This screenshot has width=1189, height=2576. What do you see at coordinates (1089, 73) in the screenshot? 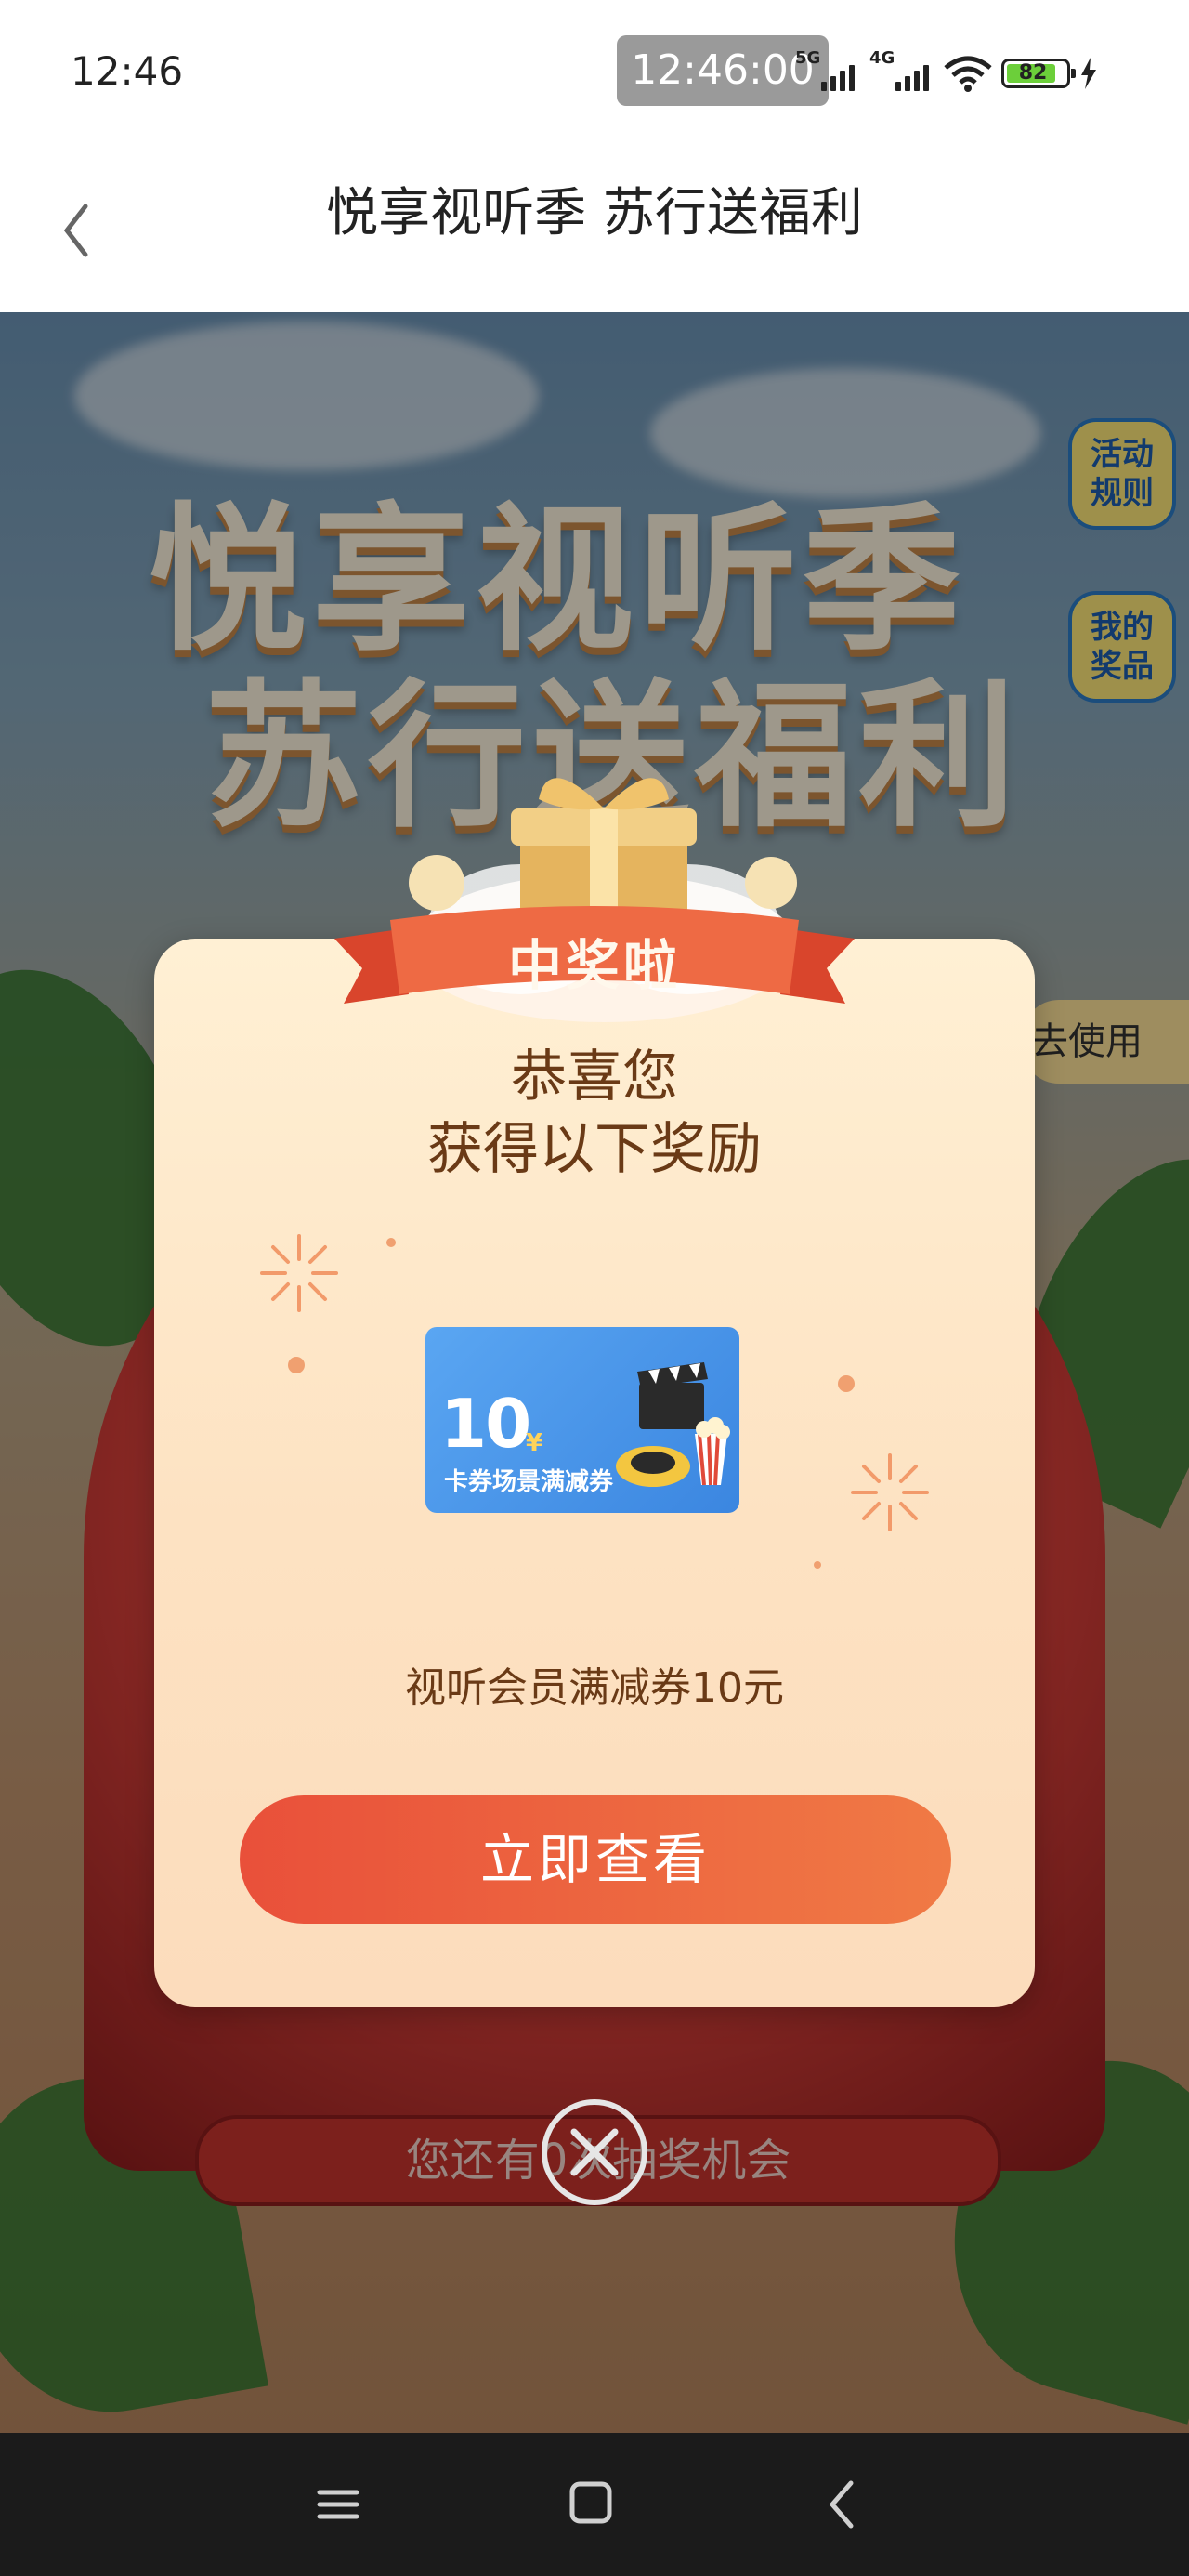
I see `charging-icon` at bounding box center [1089, 73].